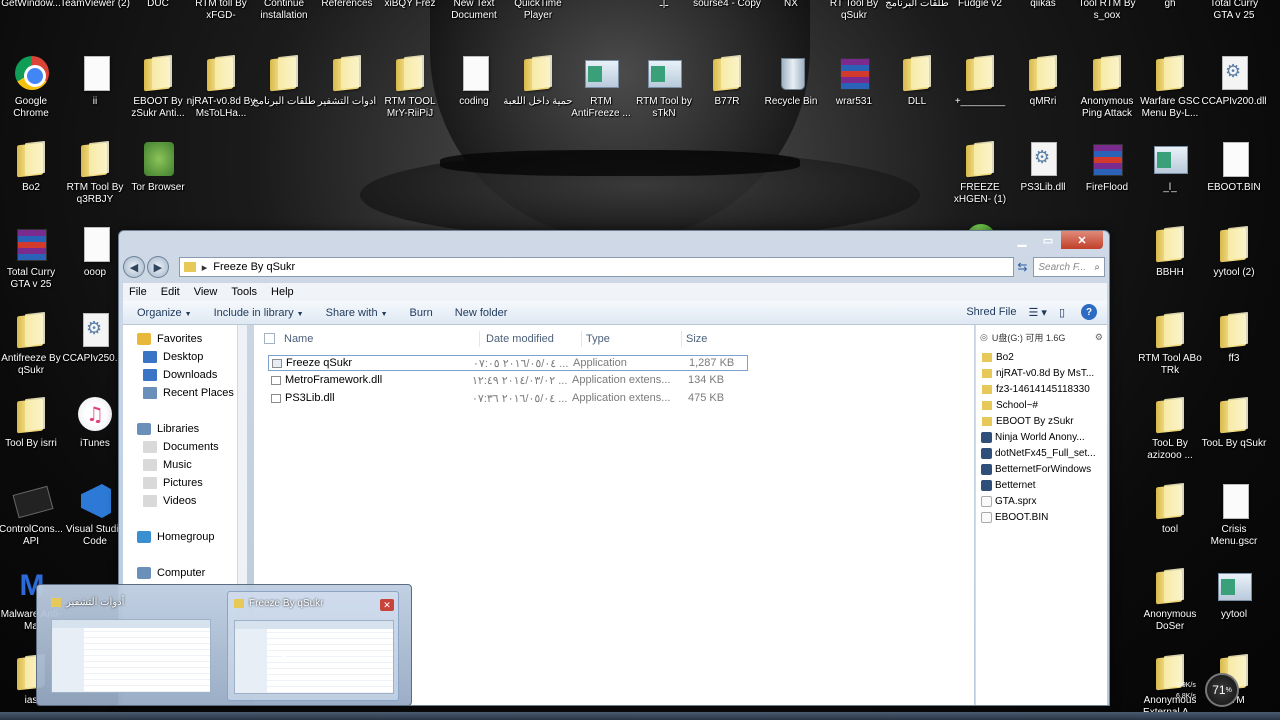 The image size is (1280, 720). I want to click on drive-item: Bo2, so click(1041, 357).